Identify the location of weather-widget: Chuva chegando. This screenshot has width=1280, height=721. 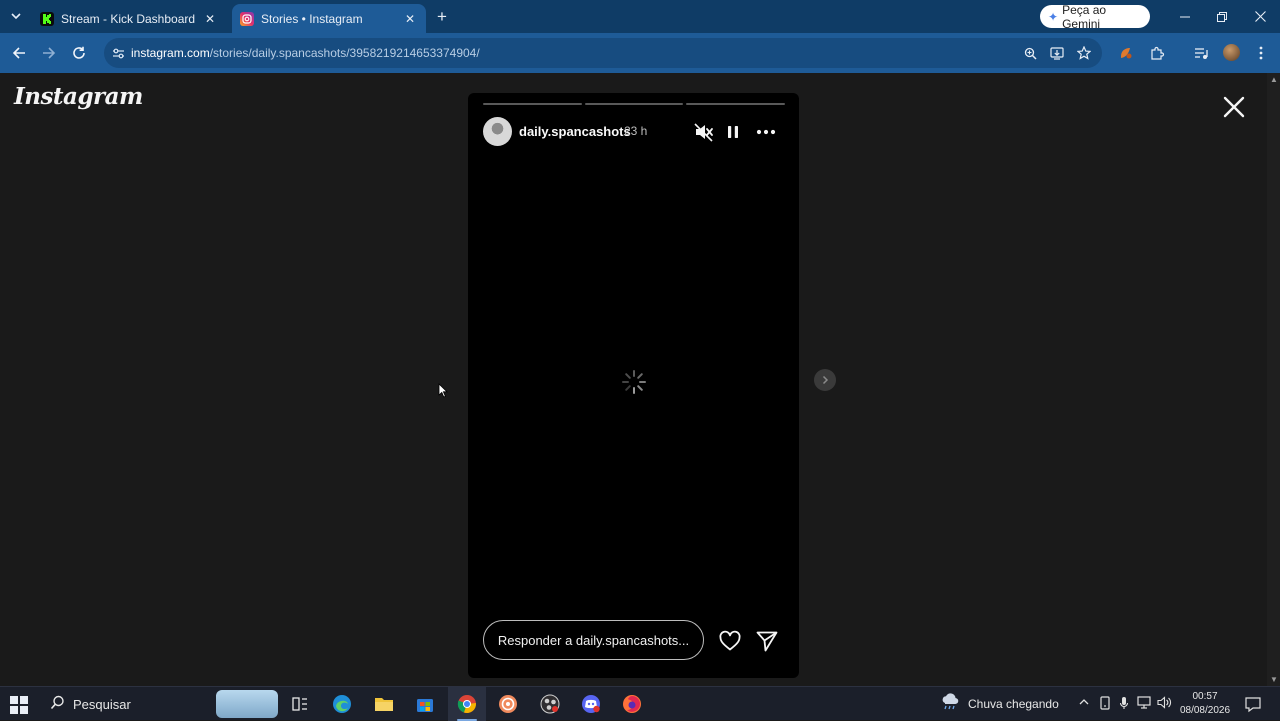
(999, 704).